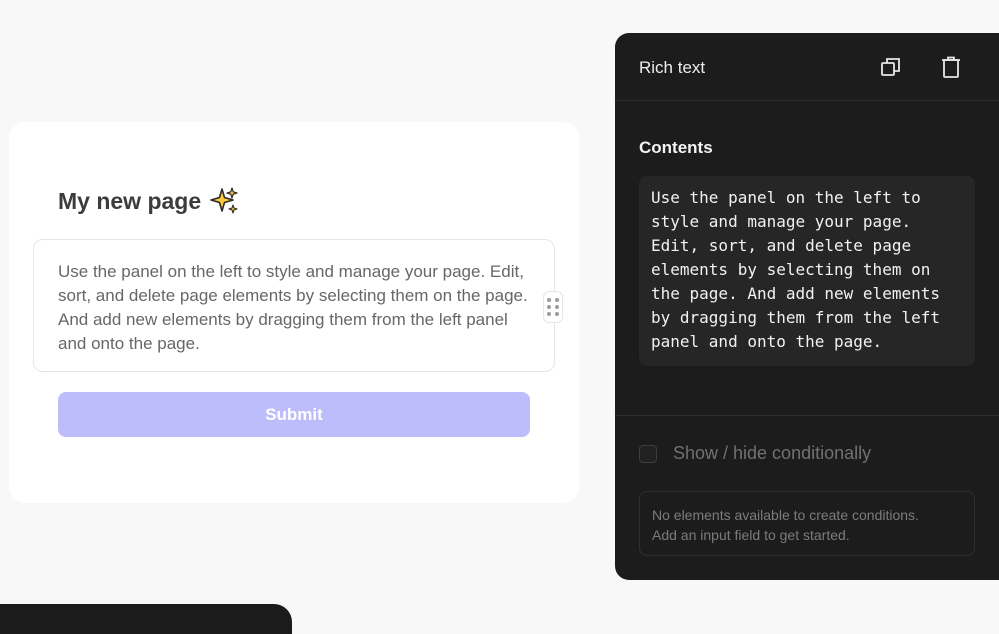  I want to click on panel-divider, so click(807, 415).